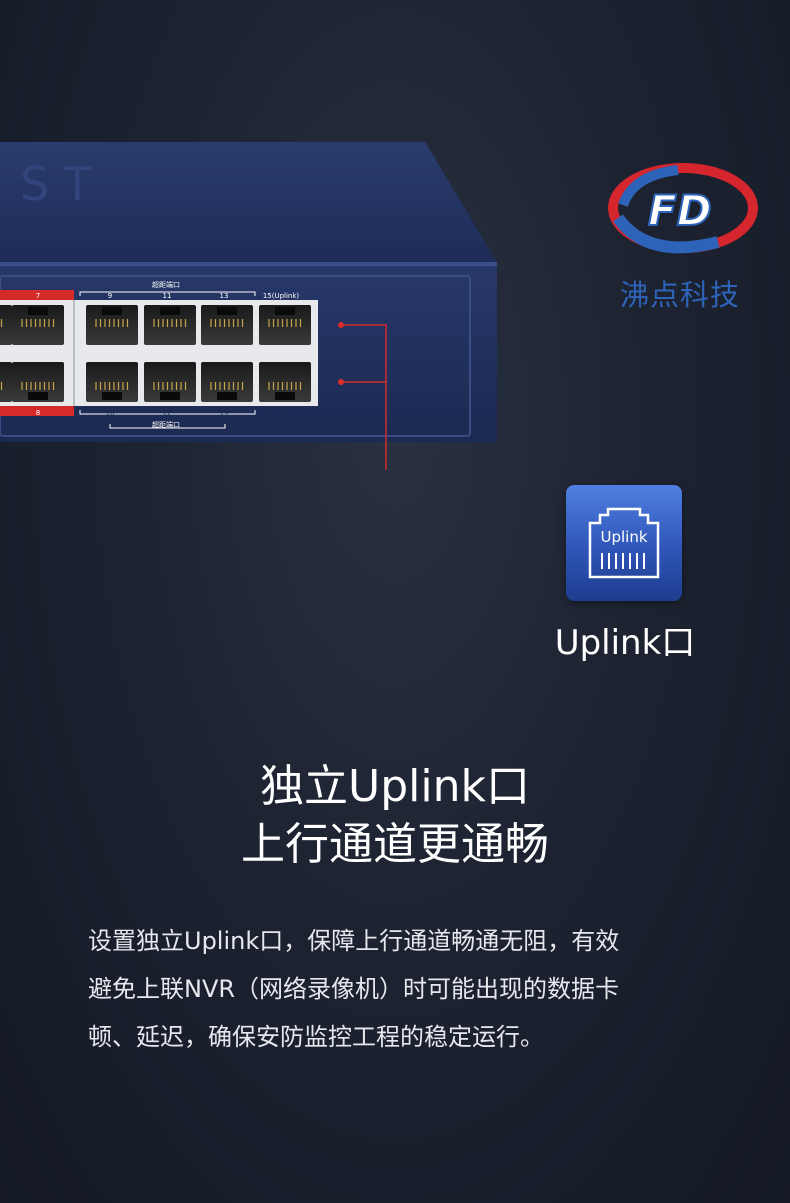 The image size is (790, 1203). What do you see at coordinates (110, 296) in the screenshot?
I see `port-label-top: 9` at bounding box center [110, 296].